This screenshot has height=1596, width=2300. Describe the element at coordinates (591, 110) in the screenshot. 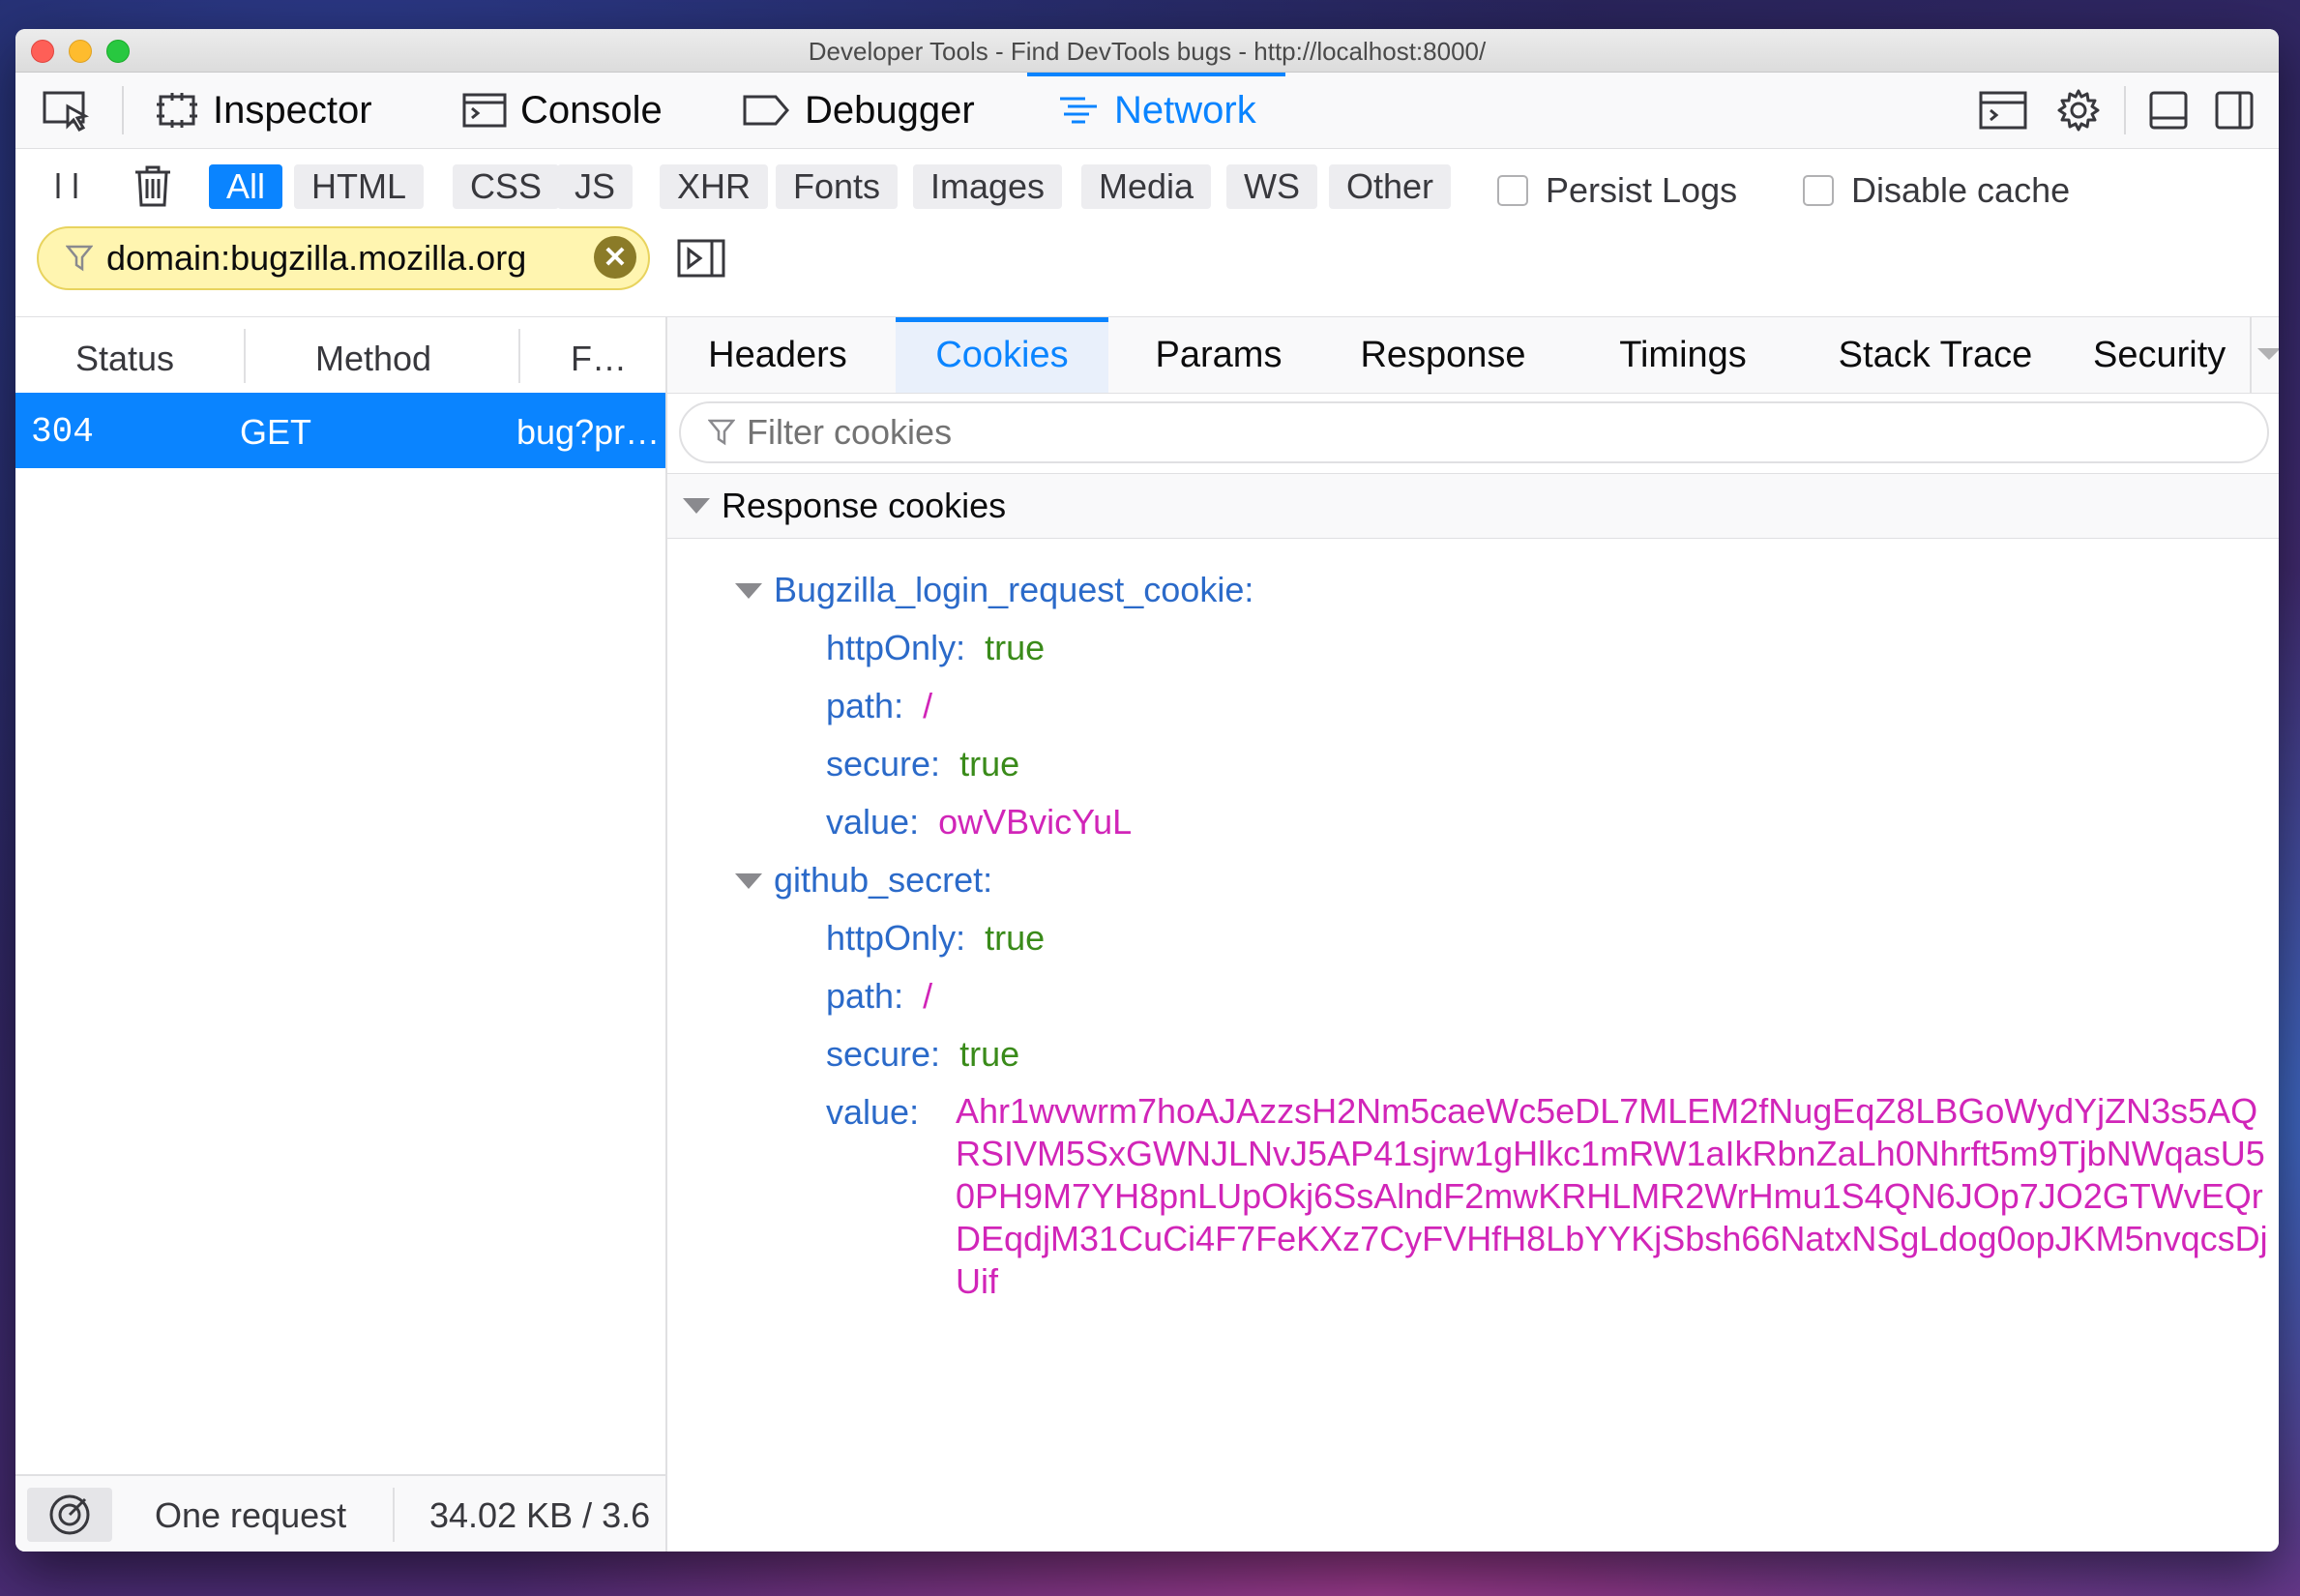

I see `tab-console-label: Console` at that location.